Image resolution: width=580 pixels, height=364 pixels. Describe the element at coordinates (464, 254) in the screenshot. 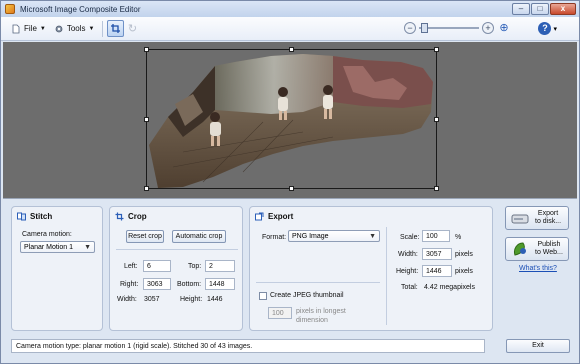

I see `export-width-unit: pixels` at that location.